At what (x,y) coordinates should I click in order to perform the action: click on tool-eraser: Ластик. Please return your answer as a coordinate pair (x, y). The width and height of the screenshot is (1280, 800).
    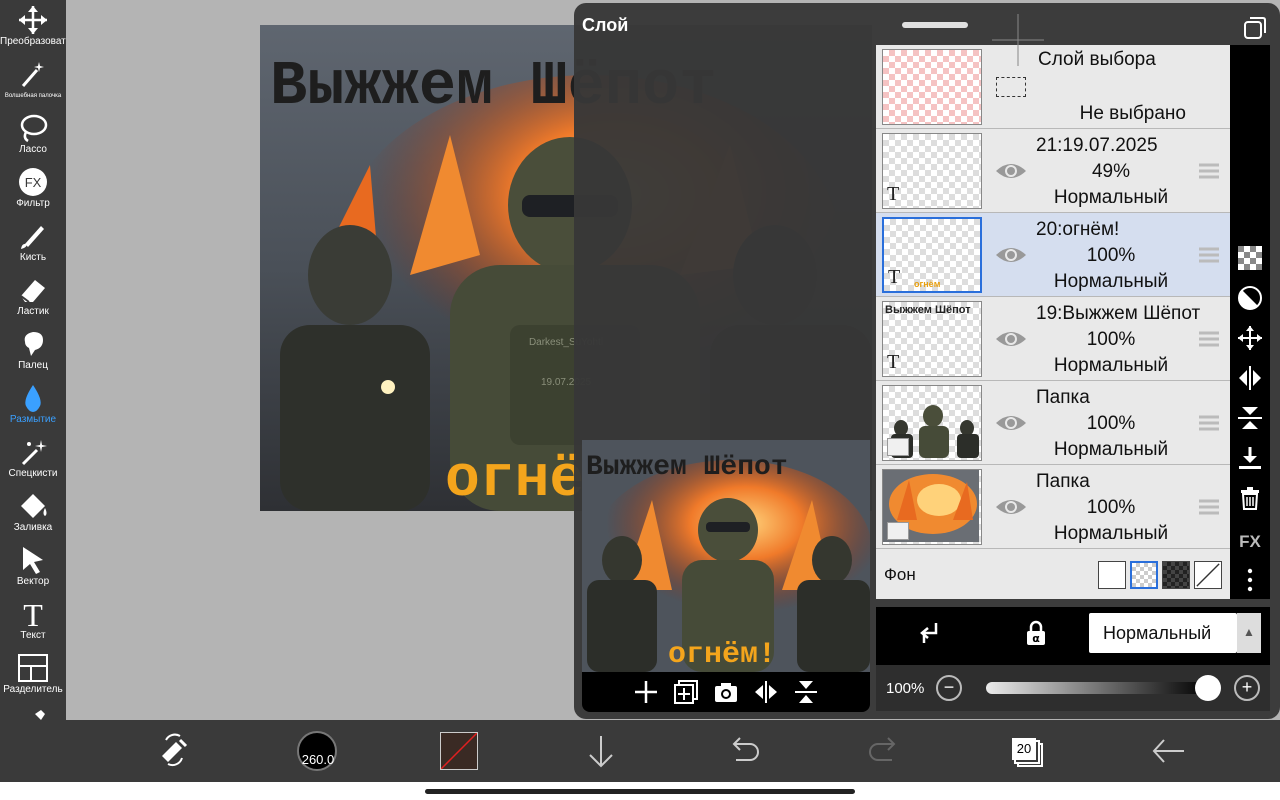
    Looking at the image, I should click on (33, 297).